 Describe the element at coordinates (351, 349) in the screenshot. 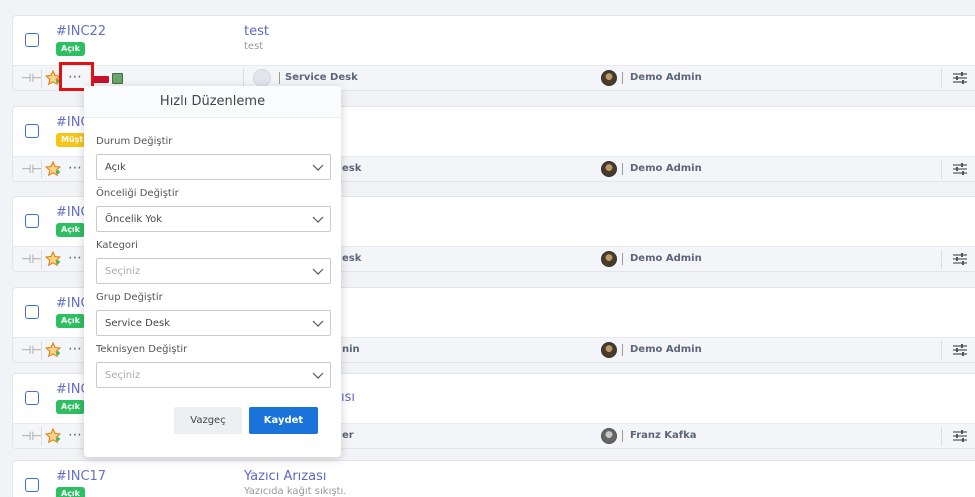

I see `group-name: nin` at that location.